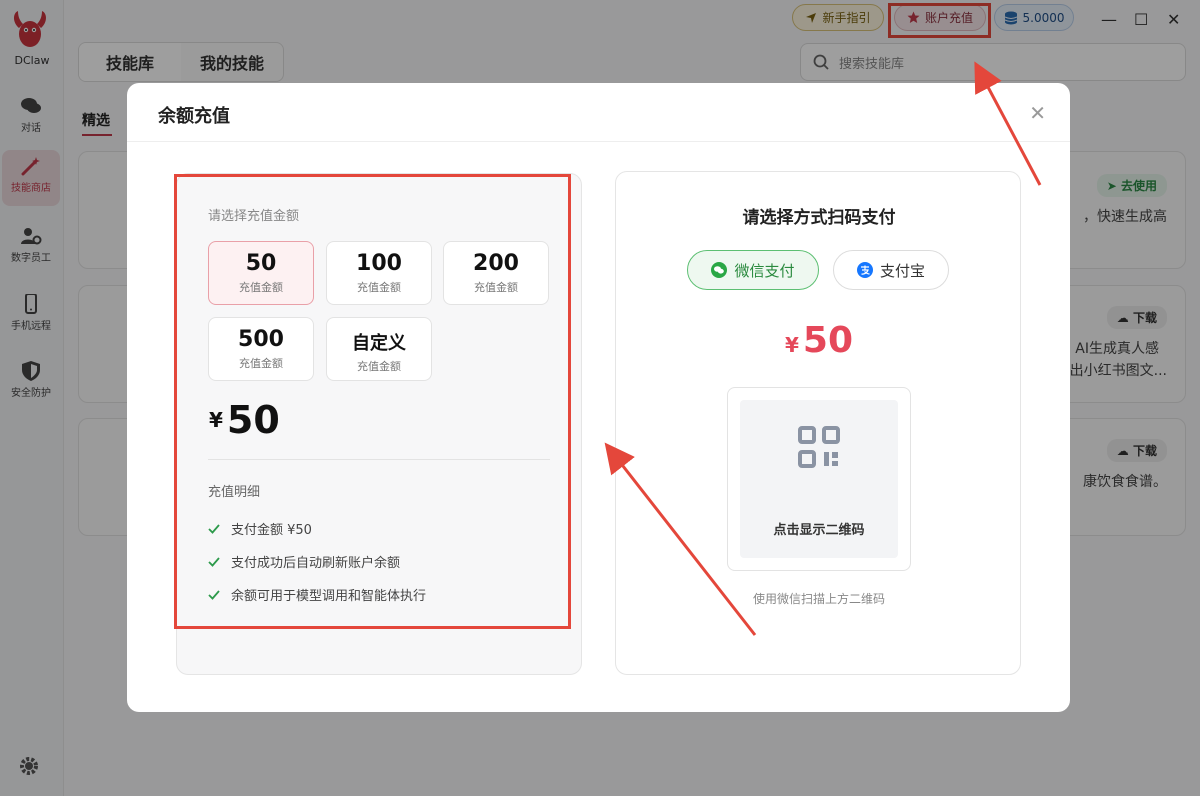 The width and height of the screenshot is (1200, 796). I want to click on alipay-button: 支付宝, so click(891, 270).